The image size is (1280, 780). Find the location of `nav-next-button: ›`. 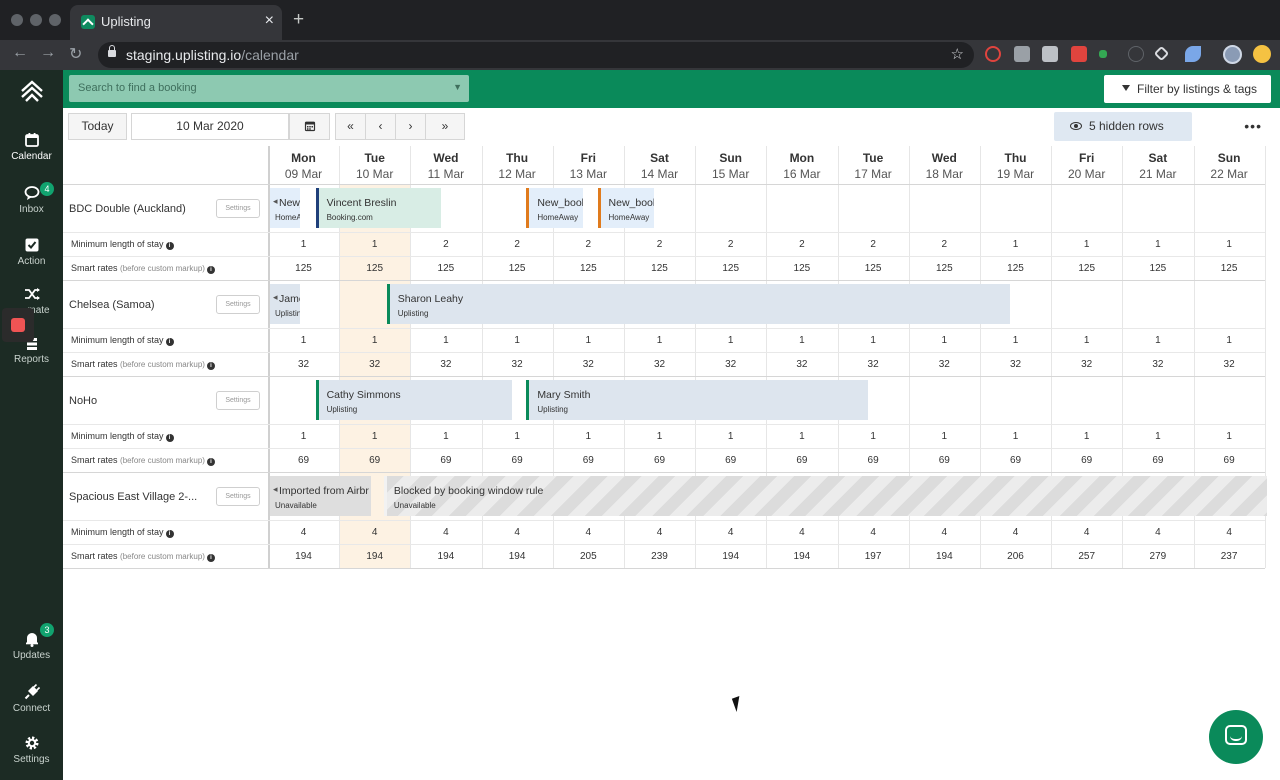

nav-next-button: › is located at coordinates (410, 126).